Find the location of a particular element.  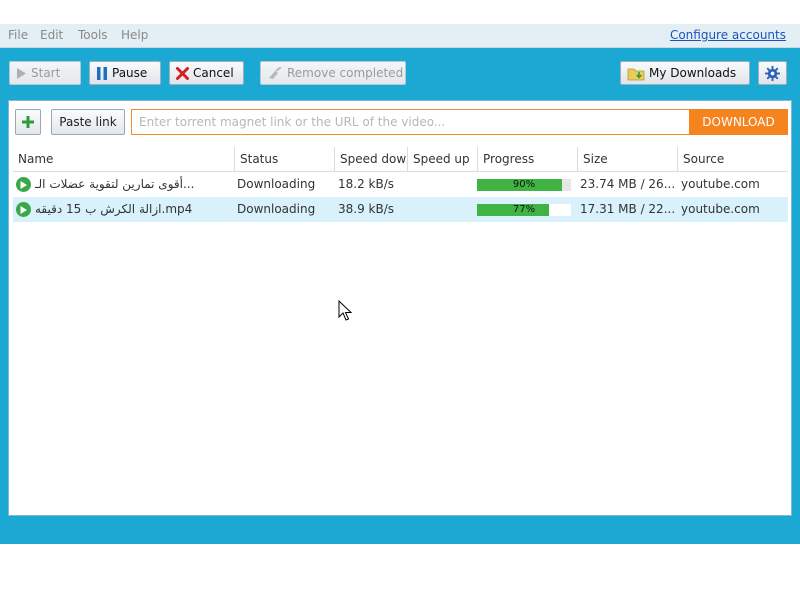

start-button-label: Start is located at coordinates (46, 73).